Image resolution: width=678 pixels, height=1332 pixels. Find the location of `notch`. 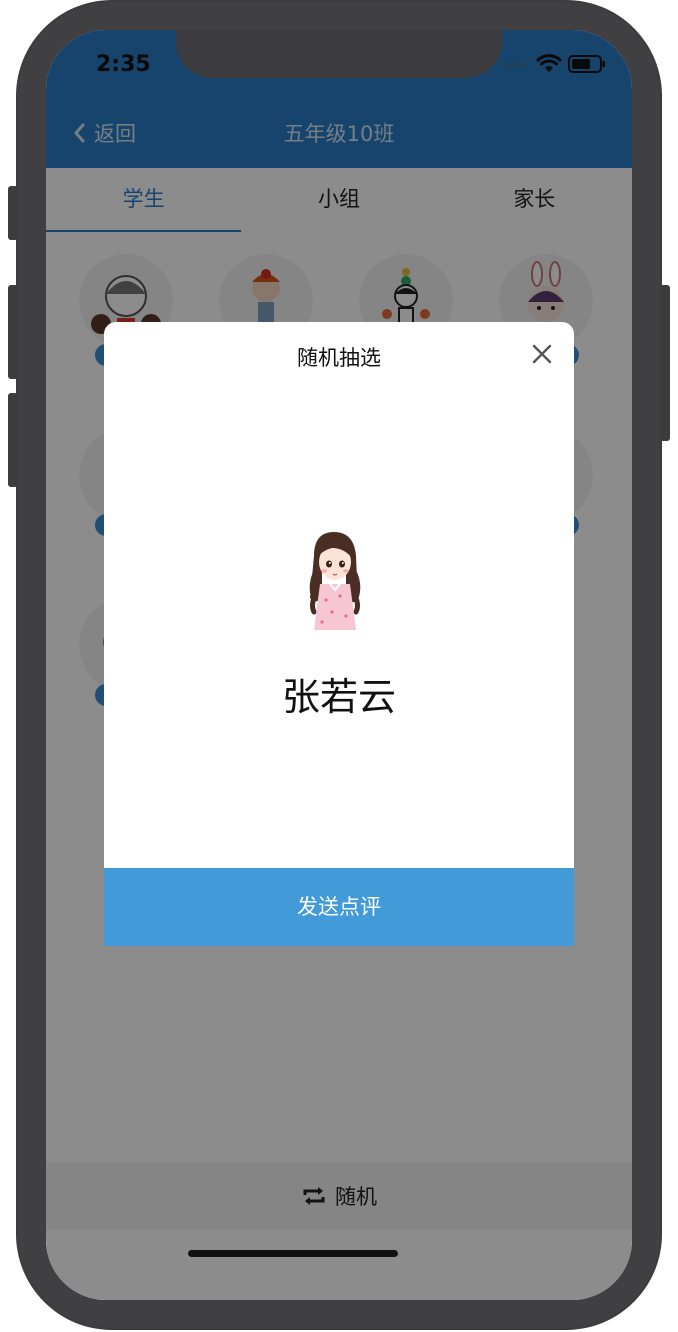

notch is located at coordinates (339, 54).